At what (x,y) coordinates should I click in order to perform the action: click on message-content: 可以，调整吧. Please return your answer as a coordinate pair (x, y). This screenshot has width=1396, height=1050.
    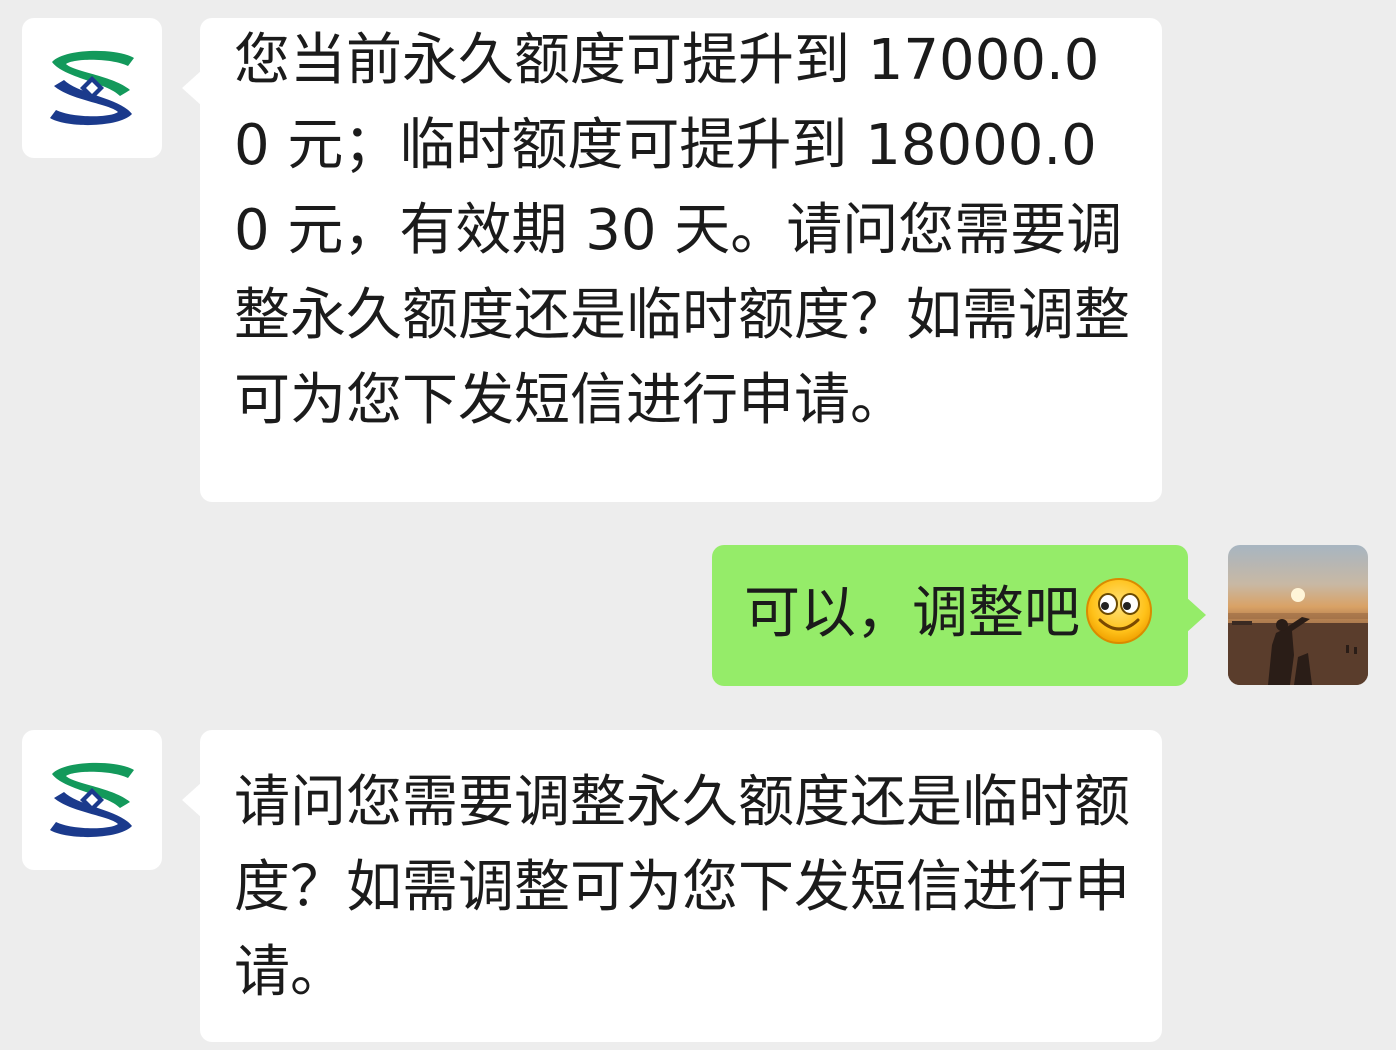
    Looking at the image, I should click on (953, 613).